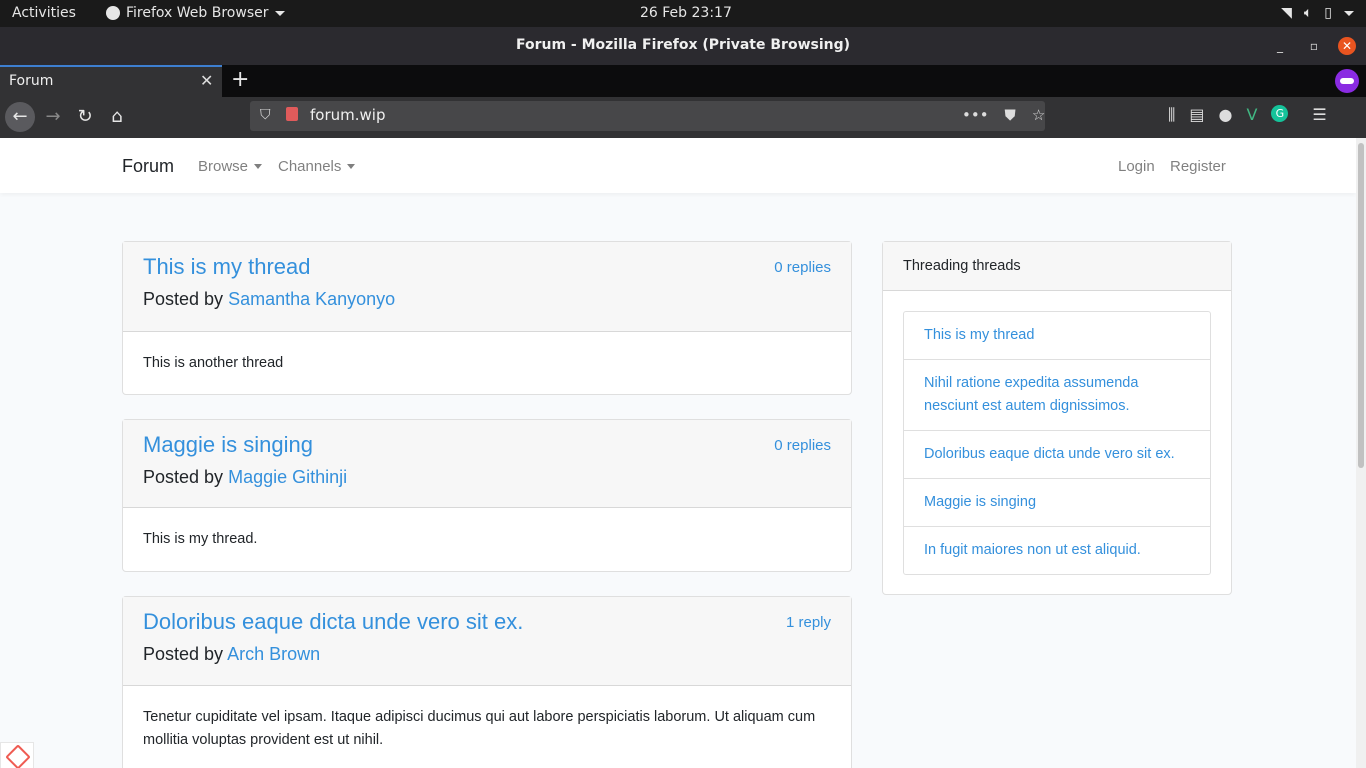 The width and height of the screenshot is (1366, 768). I want to click on home-button: ⌂, so click(117, 117).